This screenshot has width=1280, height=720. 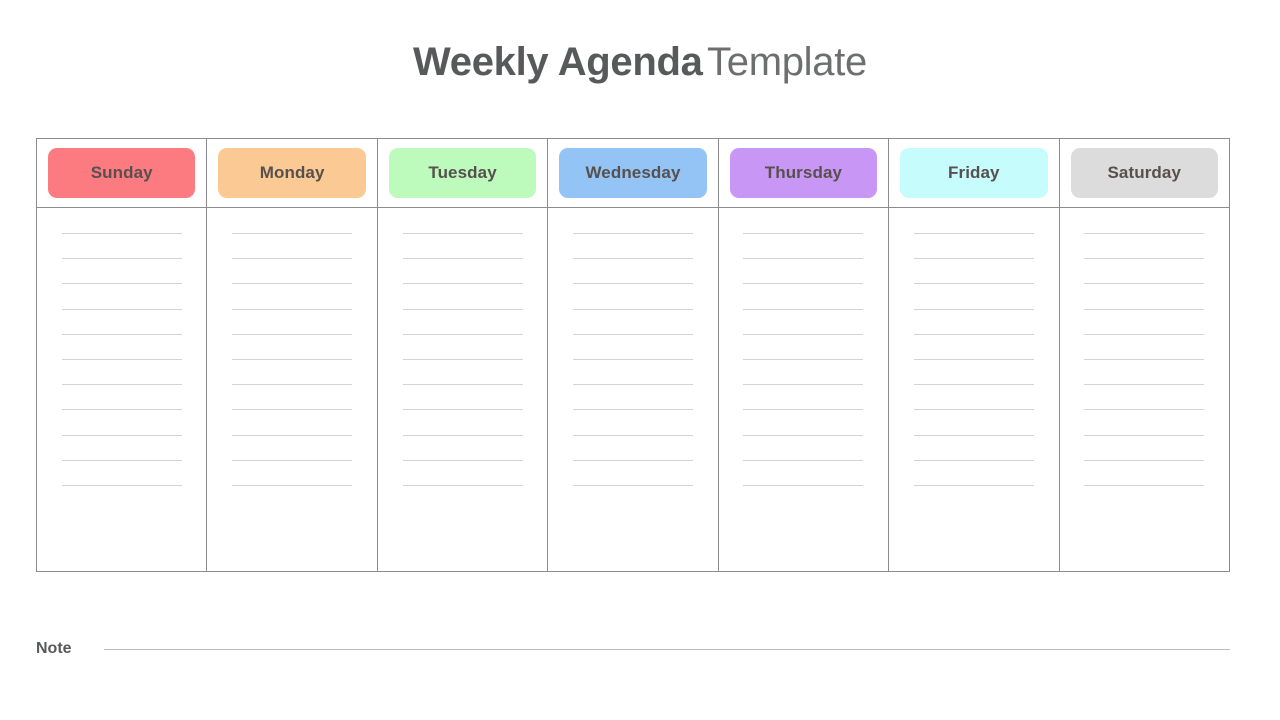 What do you see at coordinates (803, 389) in the screenshot?
I see `day-entries-thursday` at bounding box center [803, 389].